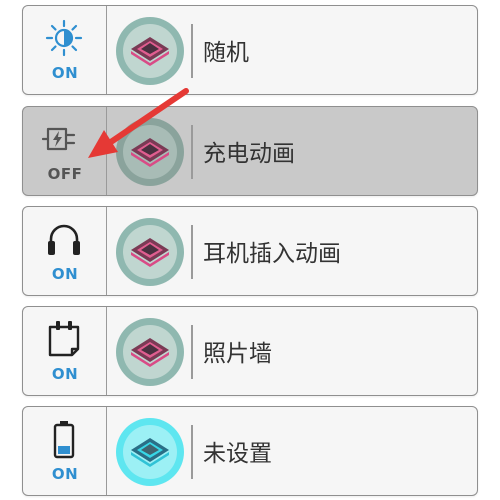  Describe the element at coordinates (64, 239) in the screenshot. I see `headphones-icon` at that location.